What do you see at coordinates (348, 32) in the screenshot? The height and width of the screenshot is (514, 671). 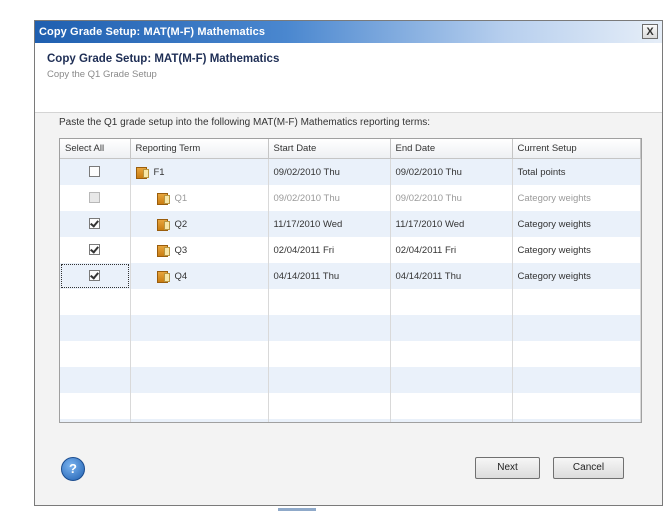 I see `title-bar: Copy Grade Setup: MAT(M-F) Mathematics X` at bounding box center [348, 32].